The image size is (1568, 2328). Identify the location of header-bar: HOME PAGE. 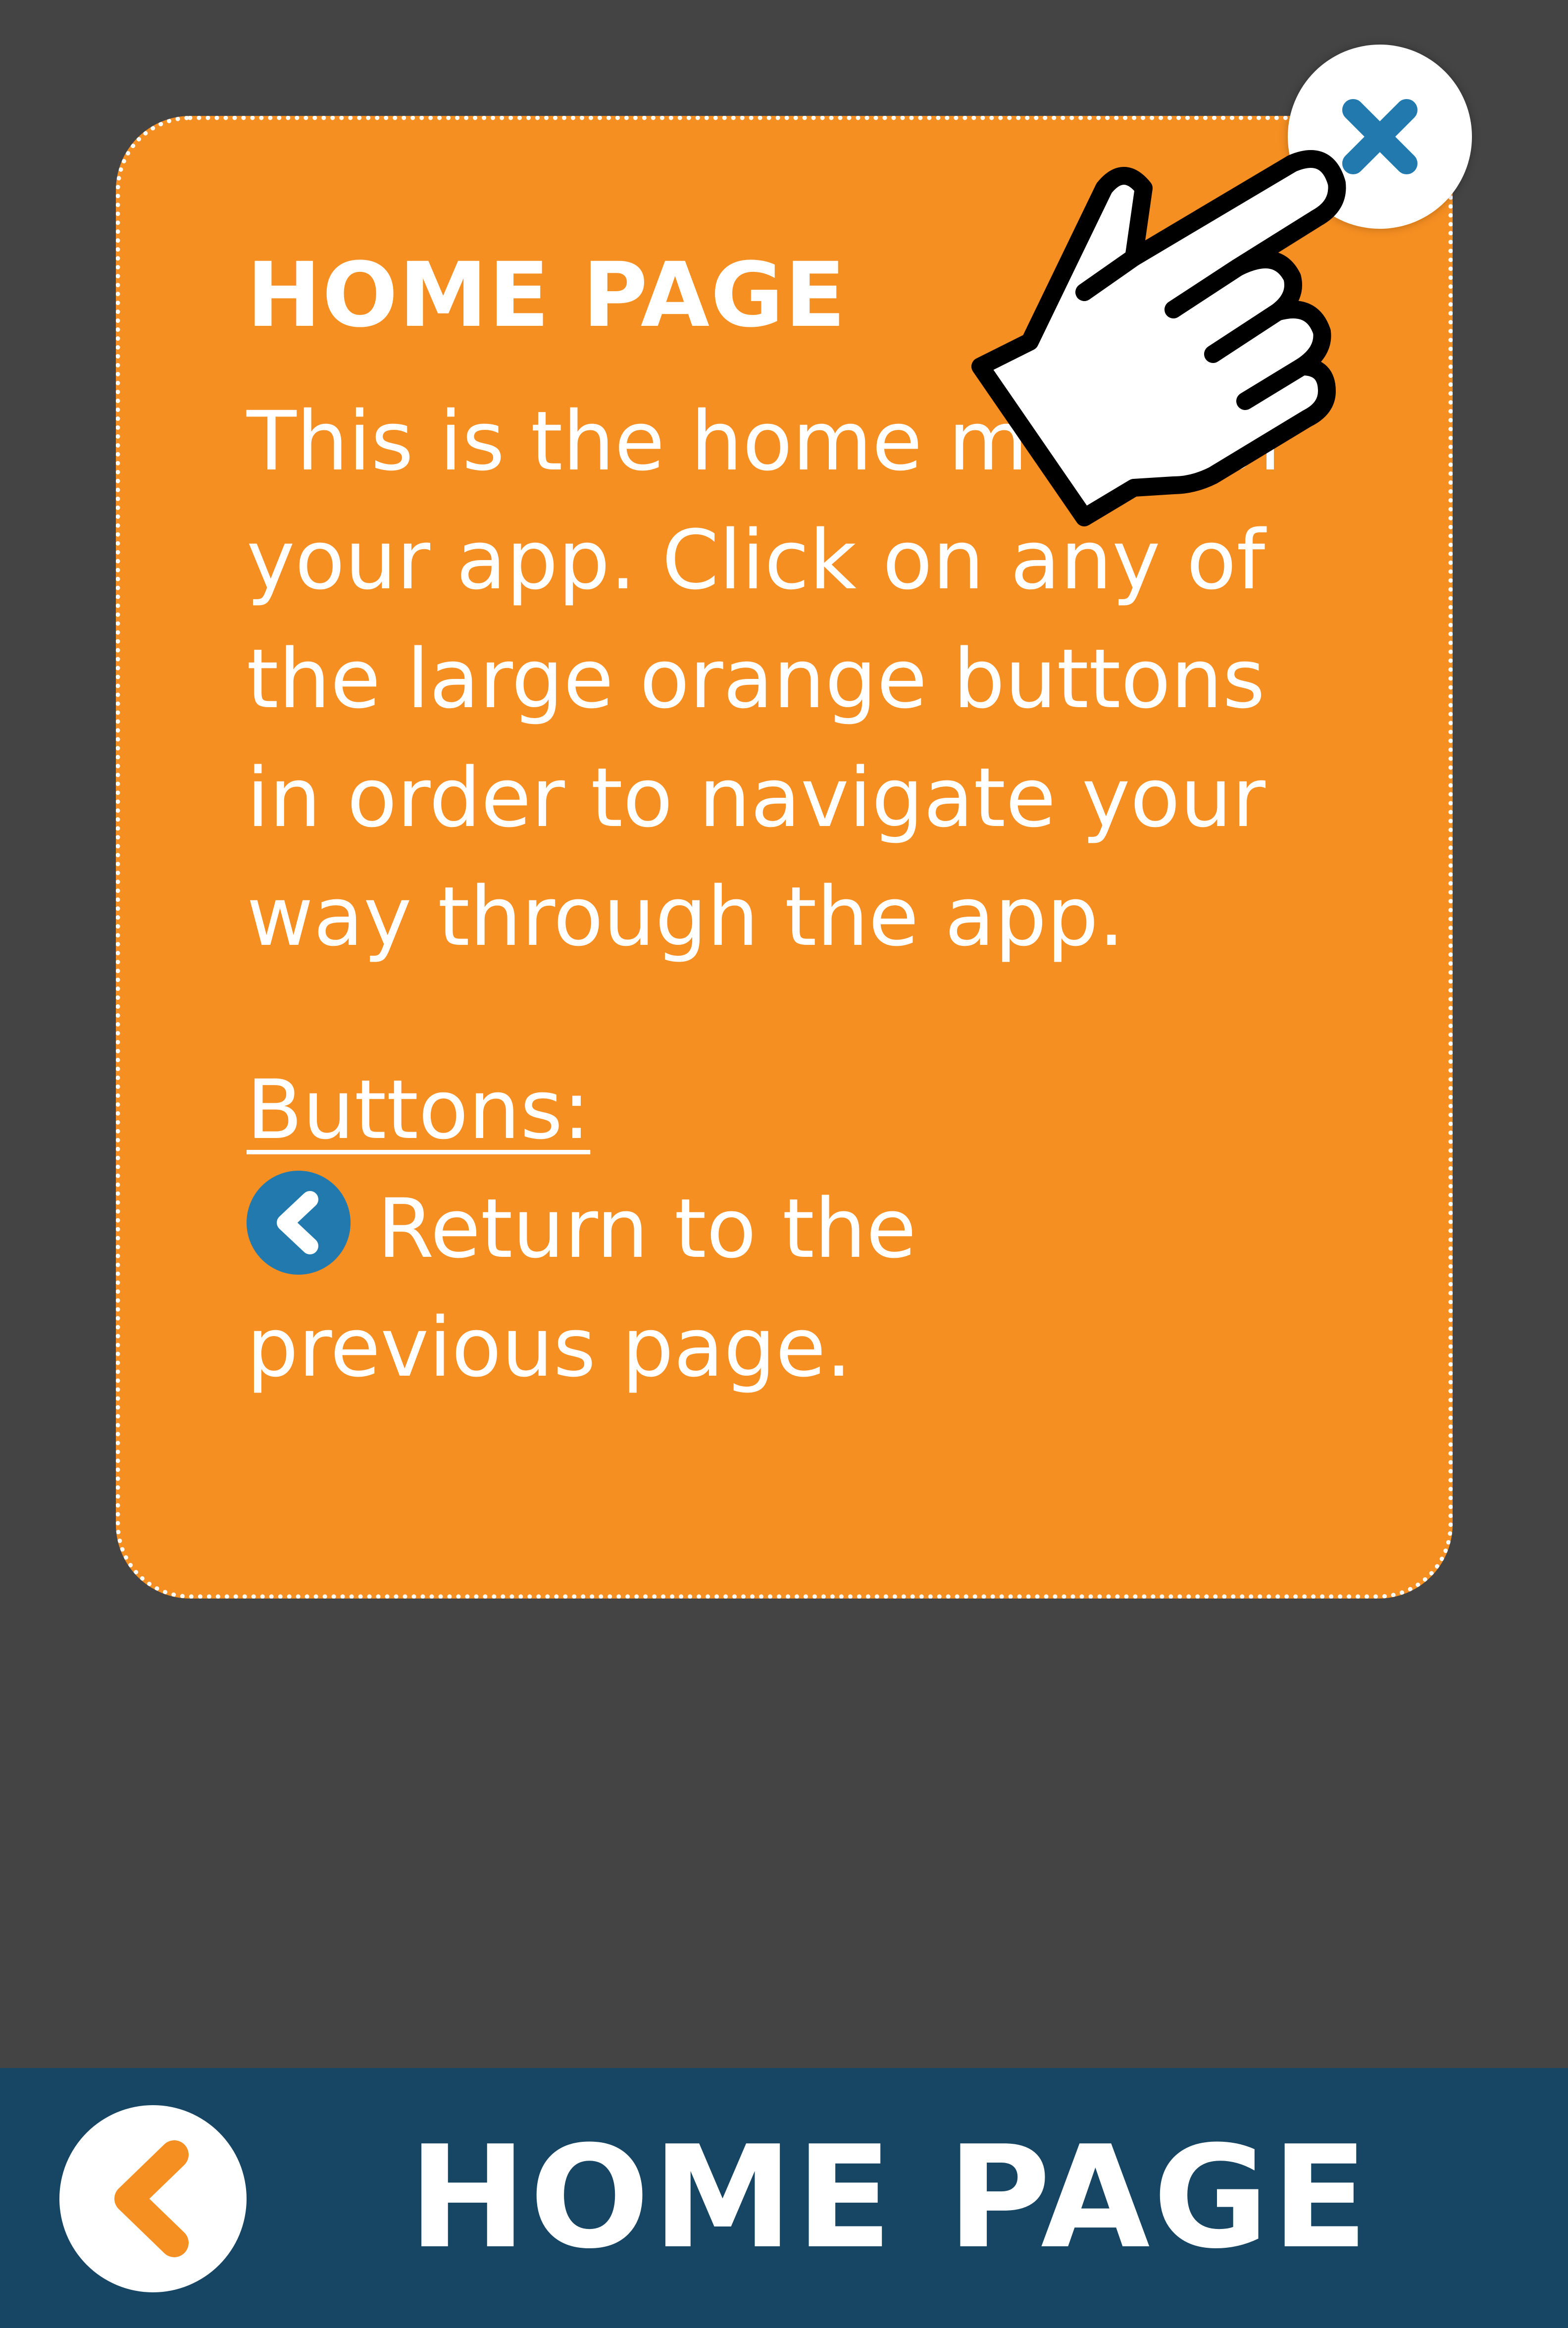
(784, 2198).